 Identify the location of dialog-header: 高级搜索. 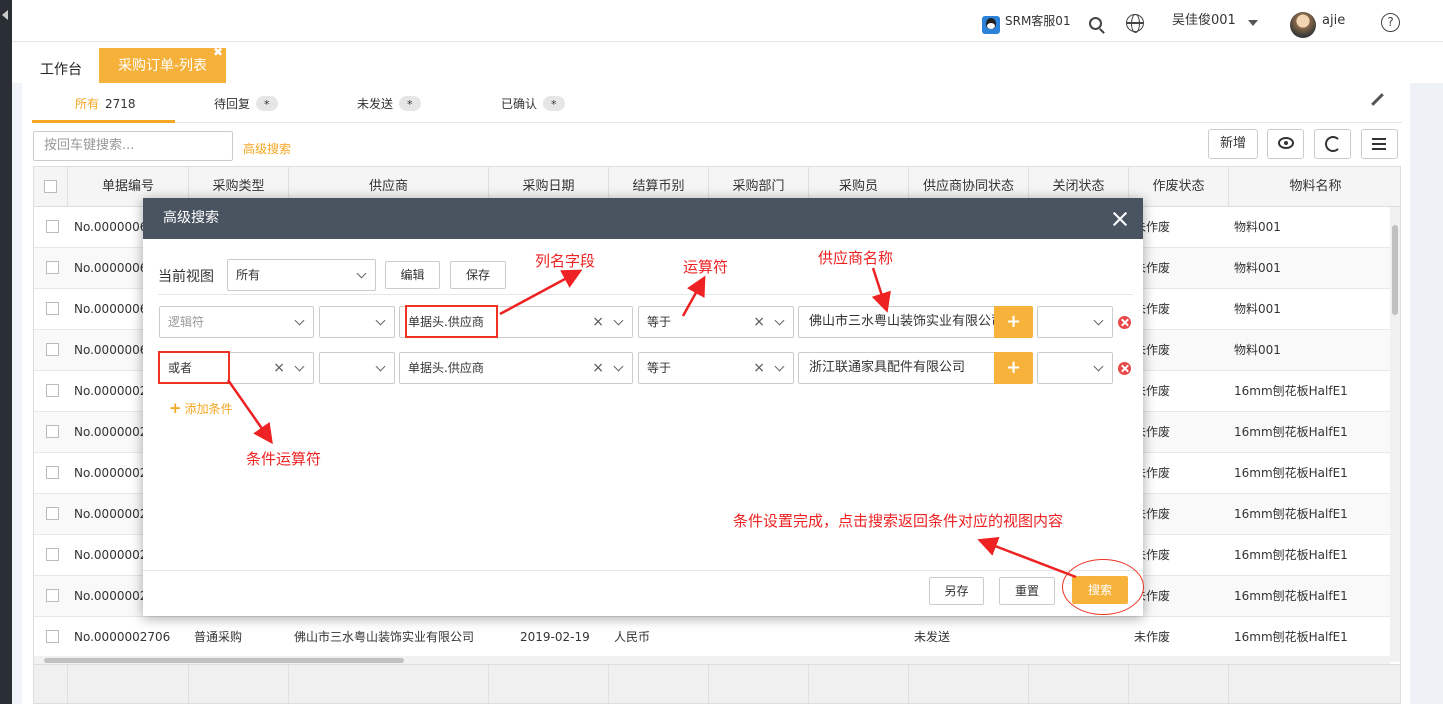
(643, 218).